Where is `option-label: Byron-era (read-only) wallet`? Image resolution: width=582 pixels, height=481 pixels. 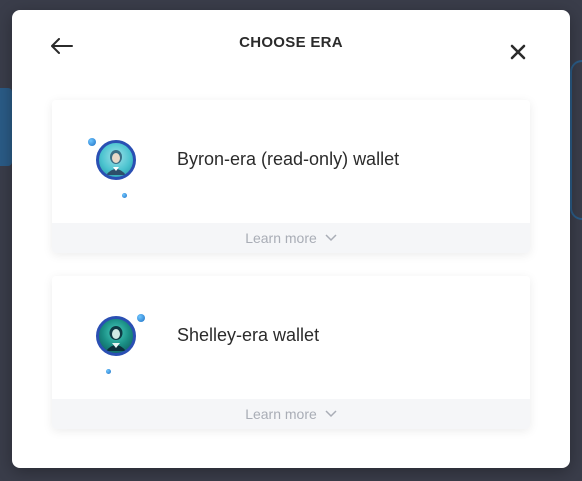 option-label: Byron-era (read-only) wallet is located at coordinates (288, 159).